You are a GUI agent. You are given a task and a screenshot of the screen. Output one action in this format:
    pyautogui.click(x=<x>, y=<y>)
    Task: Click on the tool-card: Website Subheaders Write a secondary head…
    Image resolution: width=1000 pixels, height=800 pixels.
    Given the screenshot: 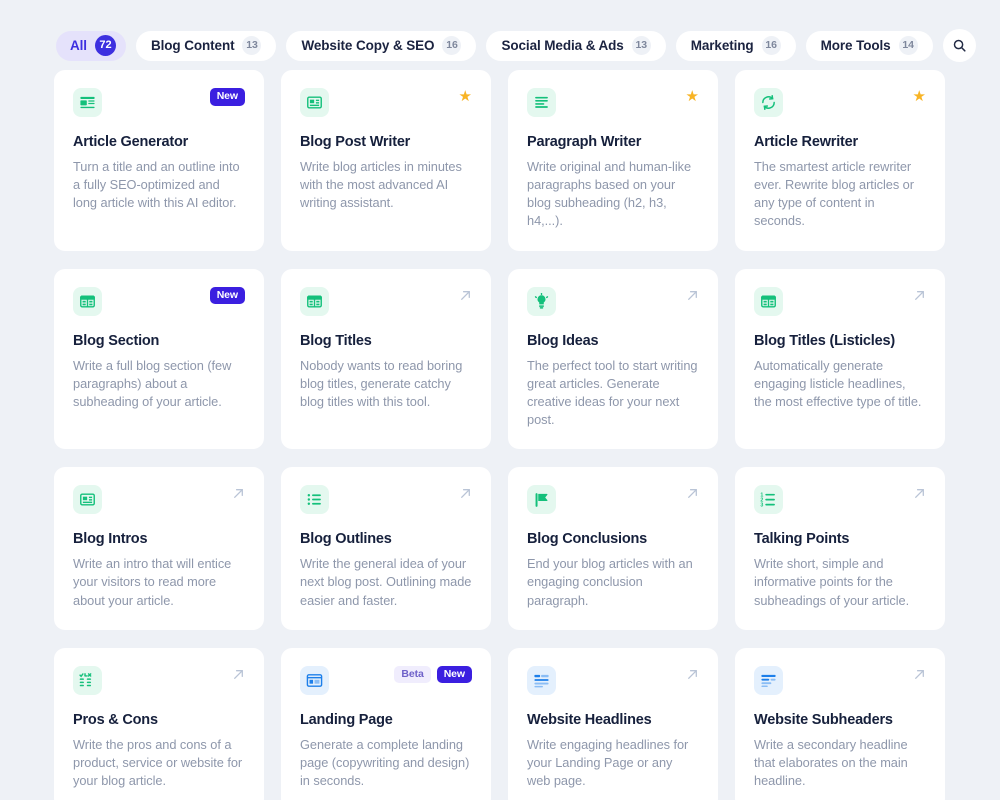 What is the action you would take?
    pyautogui.click(x=840, y=723)
    